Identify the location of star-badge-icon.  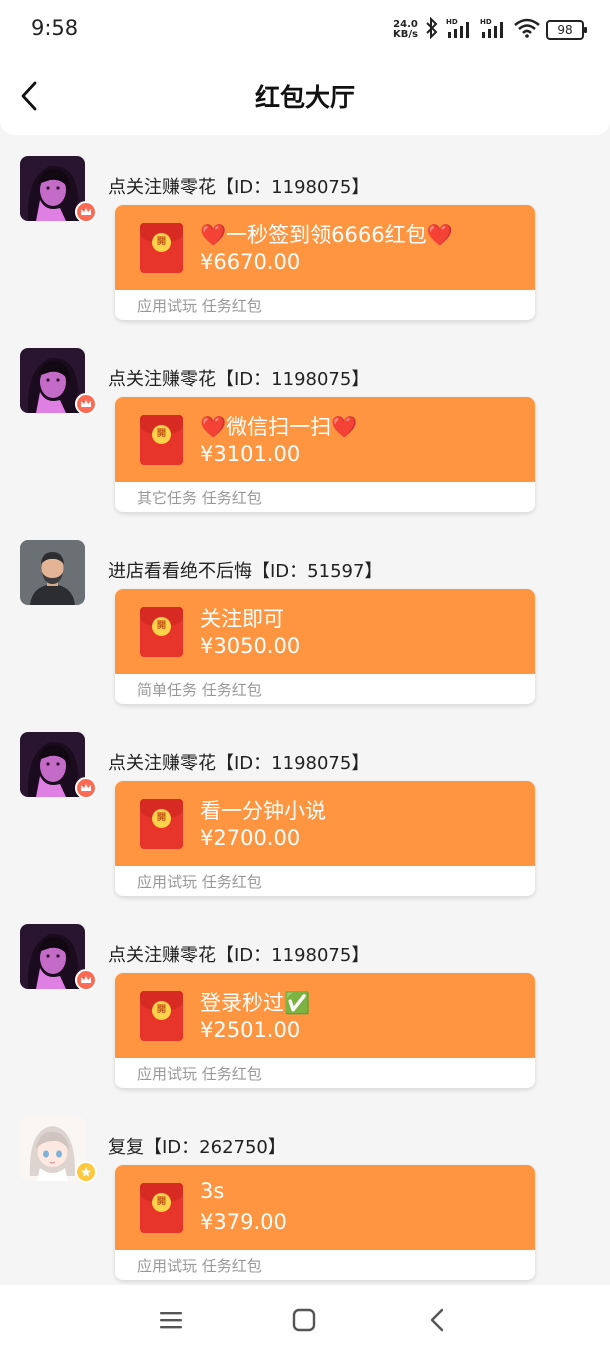
(86, 1172).